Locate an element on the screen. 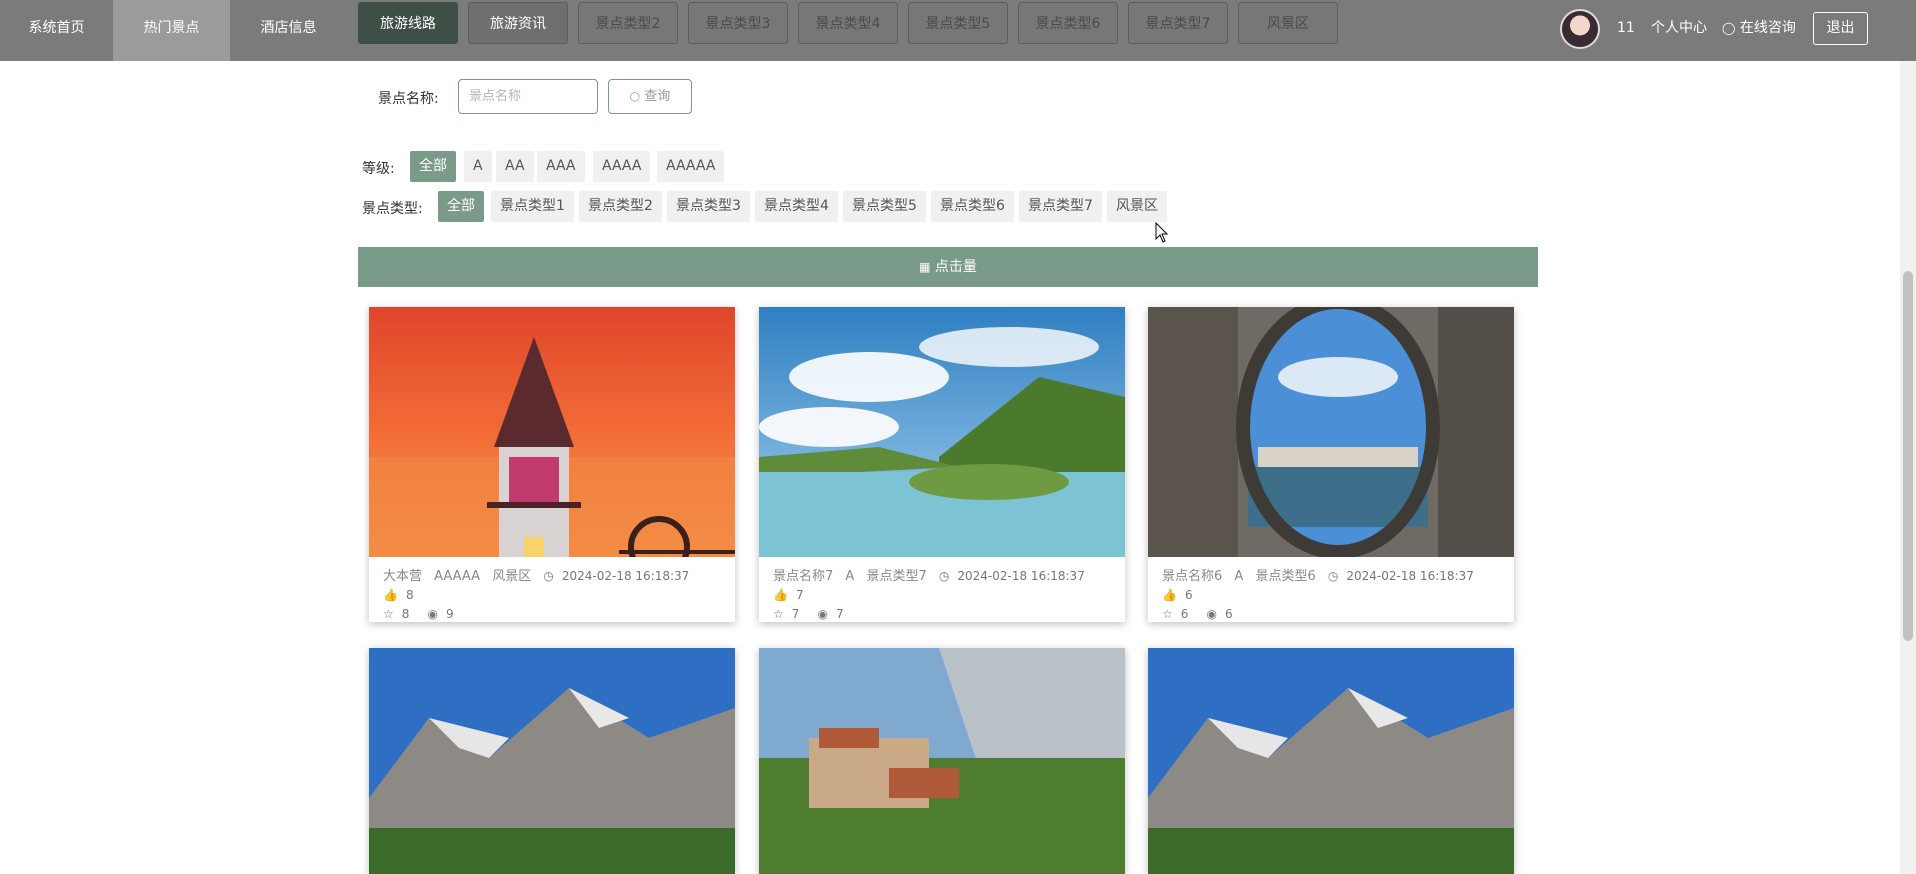 The width and height of the screenshot is (1916, 874). spot-name: 大本营 is located at coordinates (403, 576).